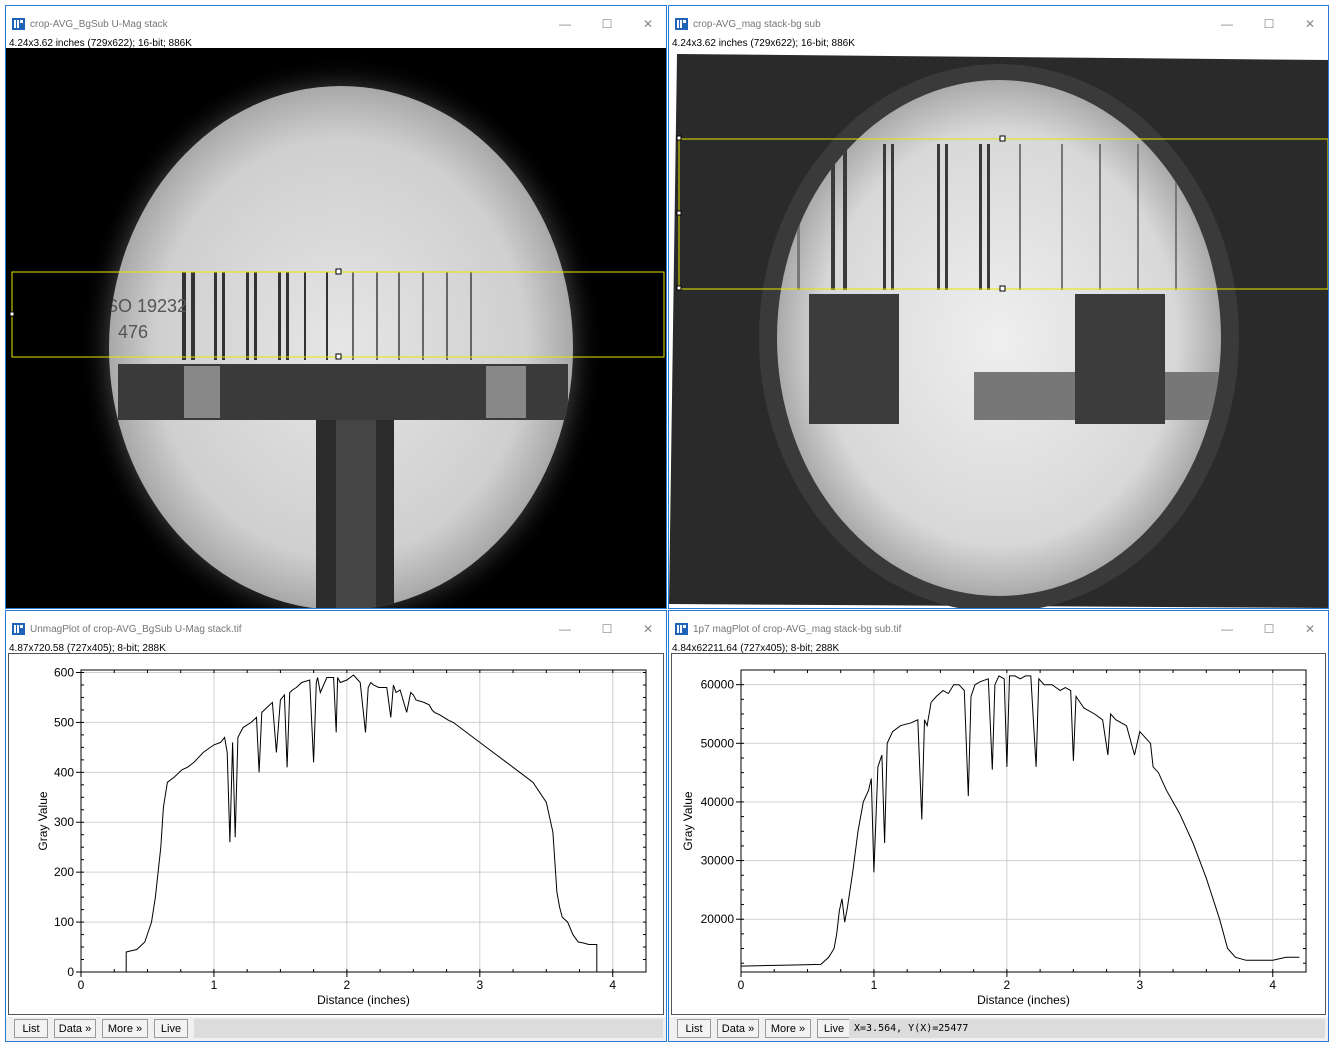  What do you see at coordinates (718, 743) in the screenshot?
I see `y-tick-label: 50000` at bounding box center [718, 743].